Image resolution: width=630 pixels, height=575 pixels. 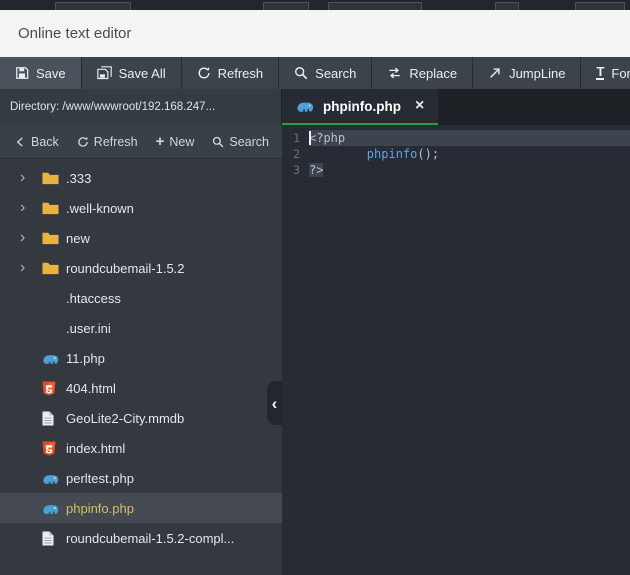 I want to click on file-tree-toolbar: Back Refresh + New Search, so click(x=141, y=142).